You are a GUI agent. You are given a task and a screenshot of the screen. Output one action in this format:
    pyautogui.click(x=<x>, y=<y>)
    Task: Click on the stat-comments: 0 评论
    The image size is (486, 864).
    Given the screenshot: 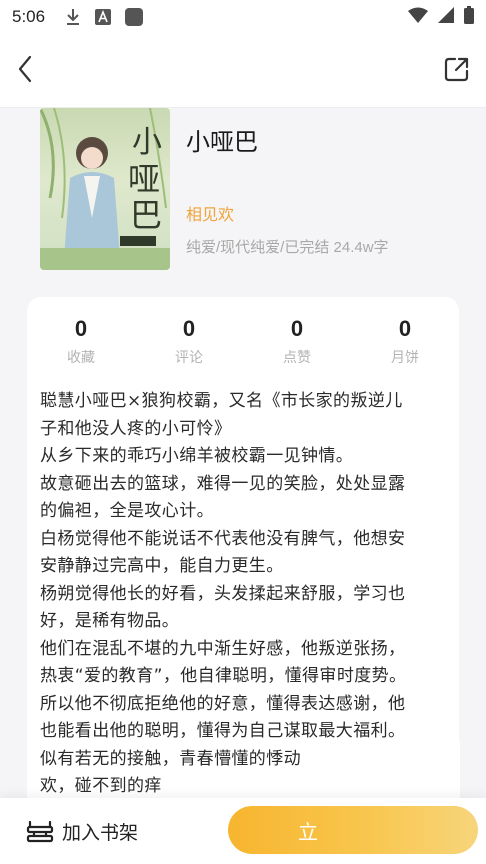 What is the action you would take?
    pyautogui.click(x=189, y=341)
    